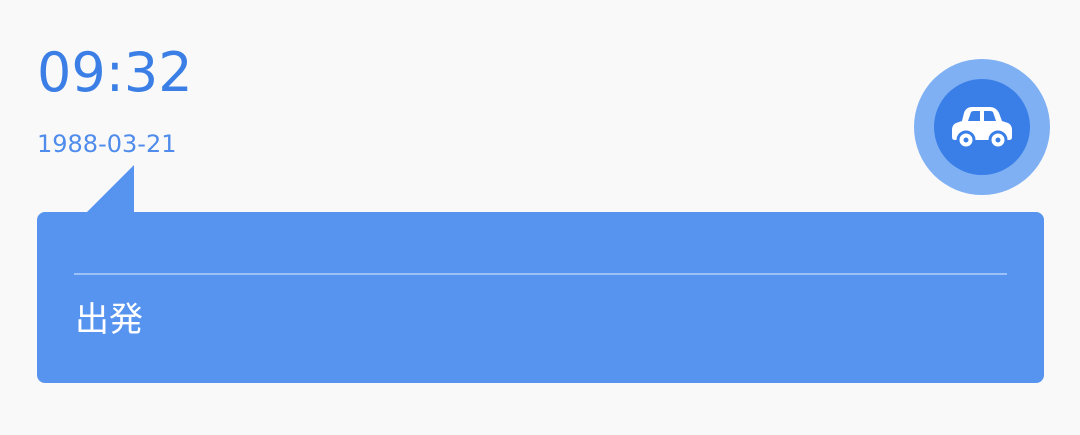 The image size is (1080, 435). What do you see at coordinates (540, 274) in the screenshot?
I see `card-divider` at bounding box center [540, 274].